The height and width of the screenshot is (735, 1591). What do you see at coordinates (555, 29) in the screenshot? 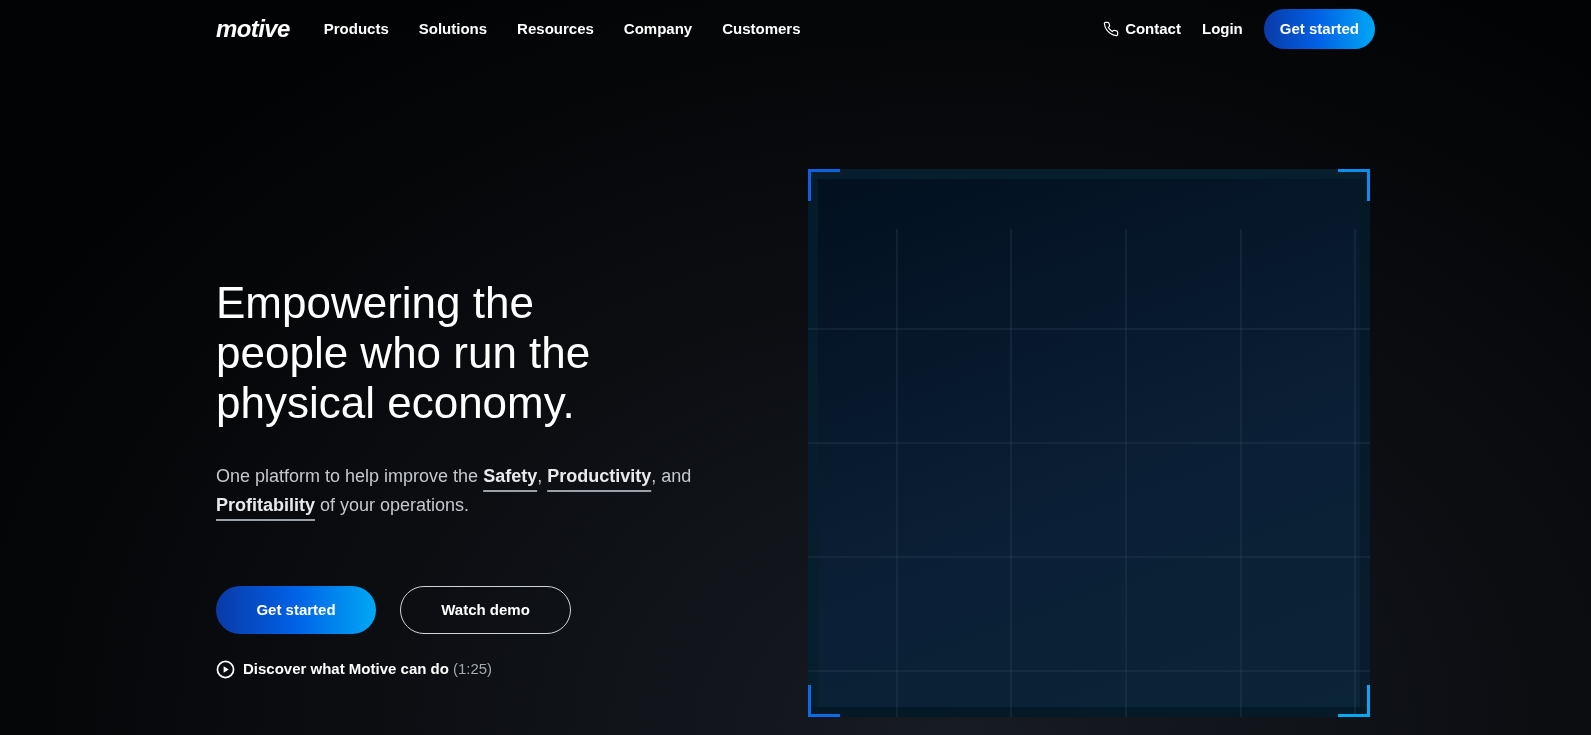
I see `nav-link: Resources` at bounding box center [555, 29].